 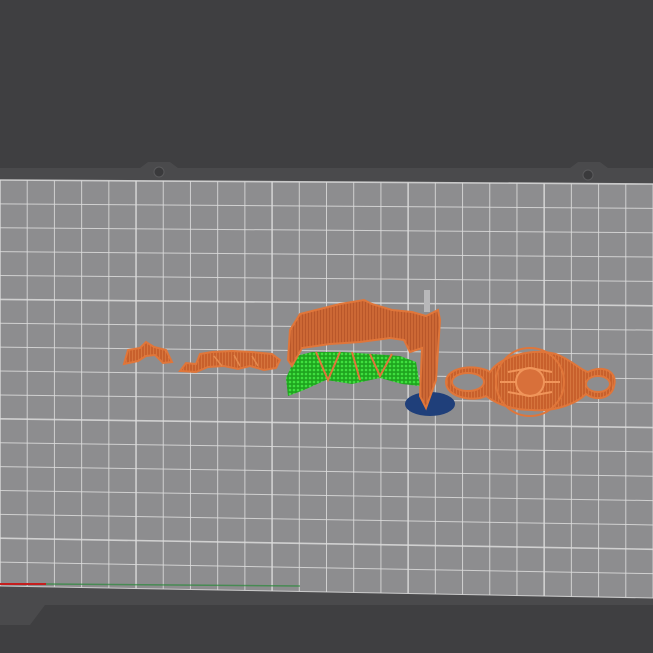 I want to click on bed-screw-right, so click(x=588, y=175).